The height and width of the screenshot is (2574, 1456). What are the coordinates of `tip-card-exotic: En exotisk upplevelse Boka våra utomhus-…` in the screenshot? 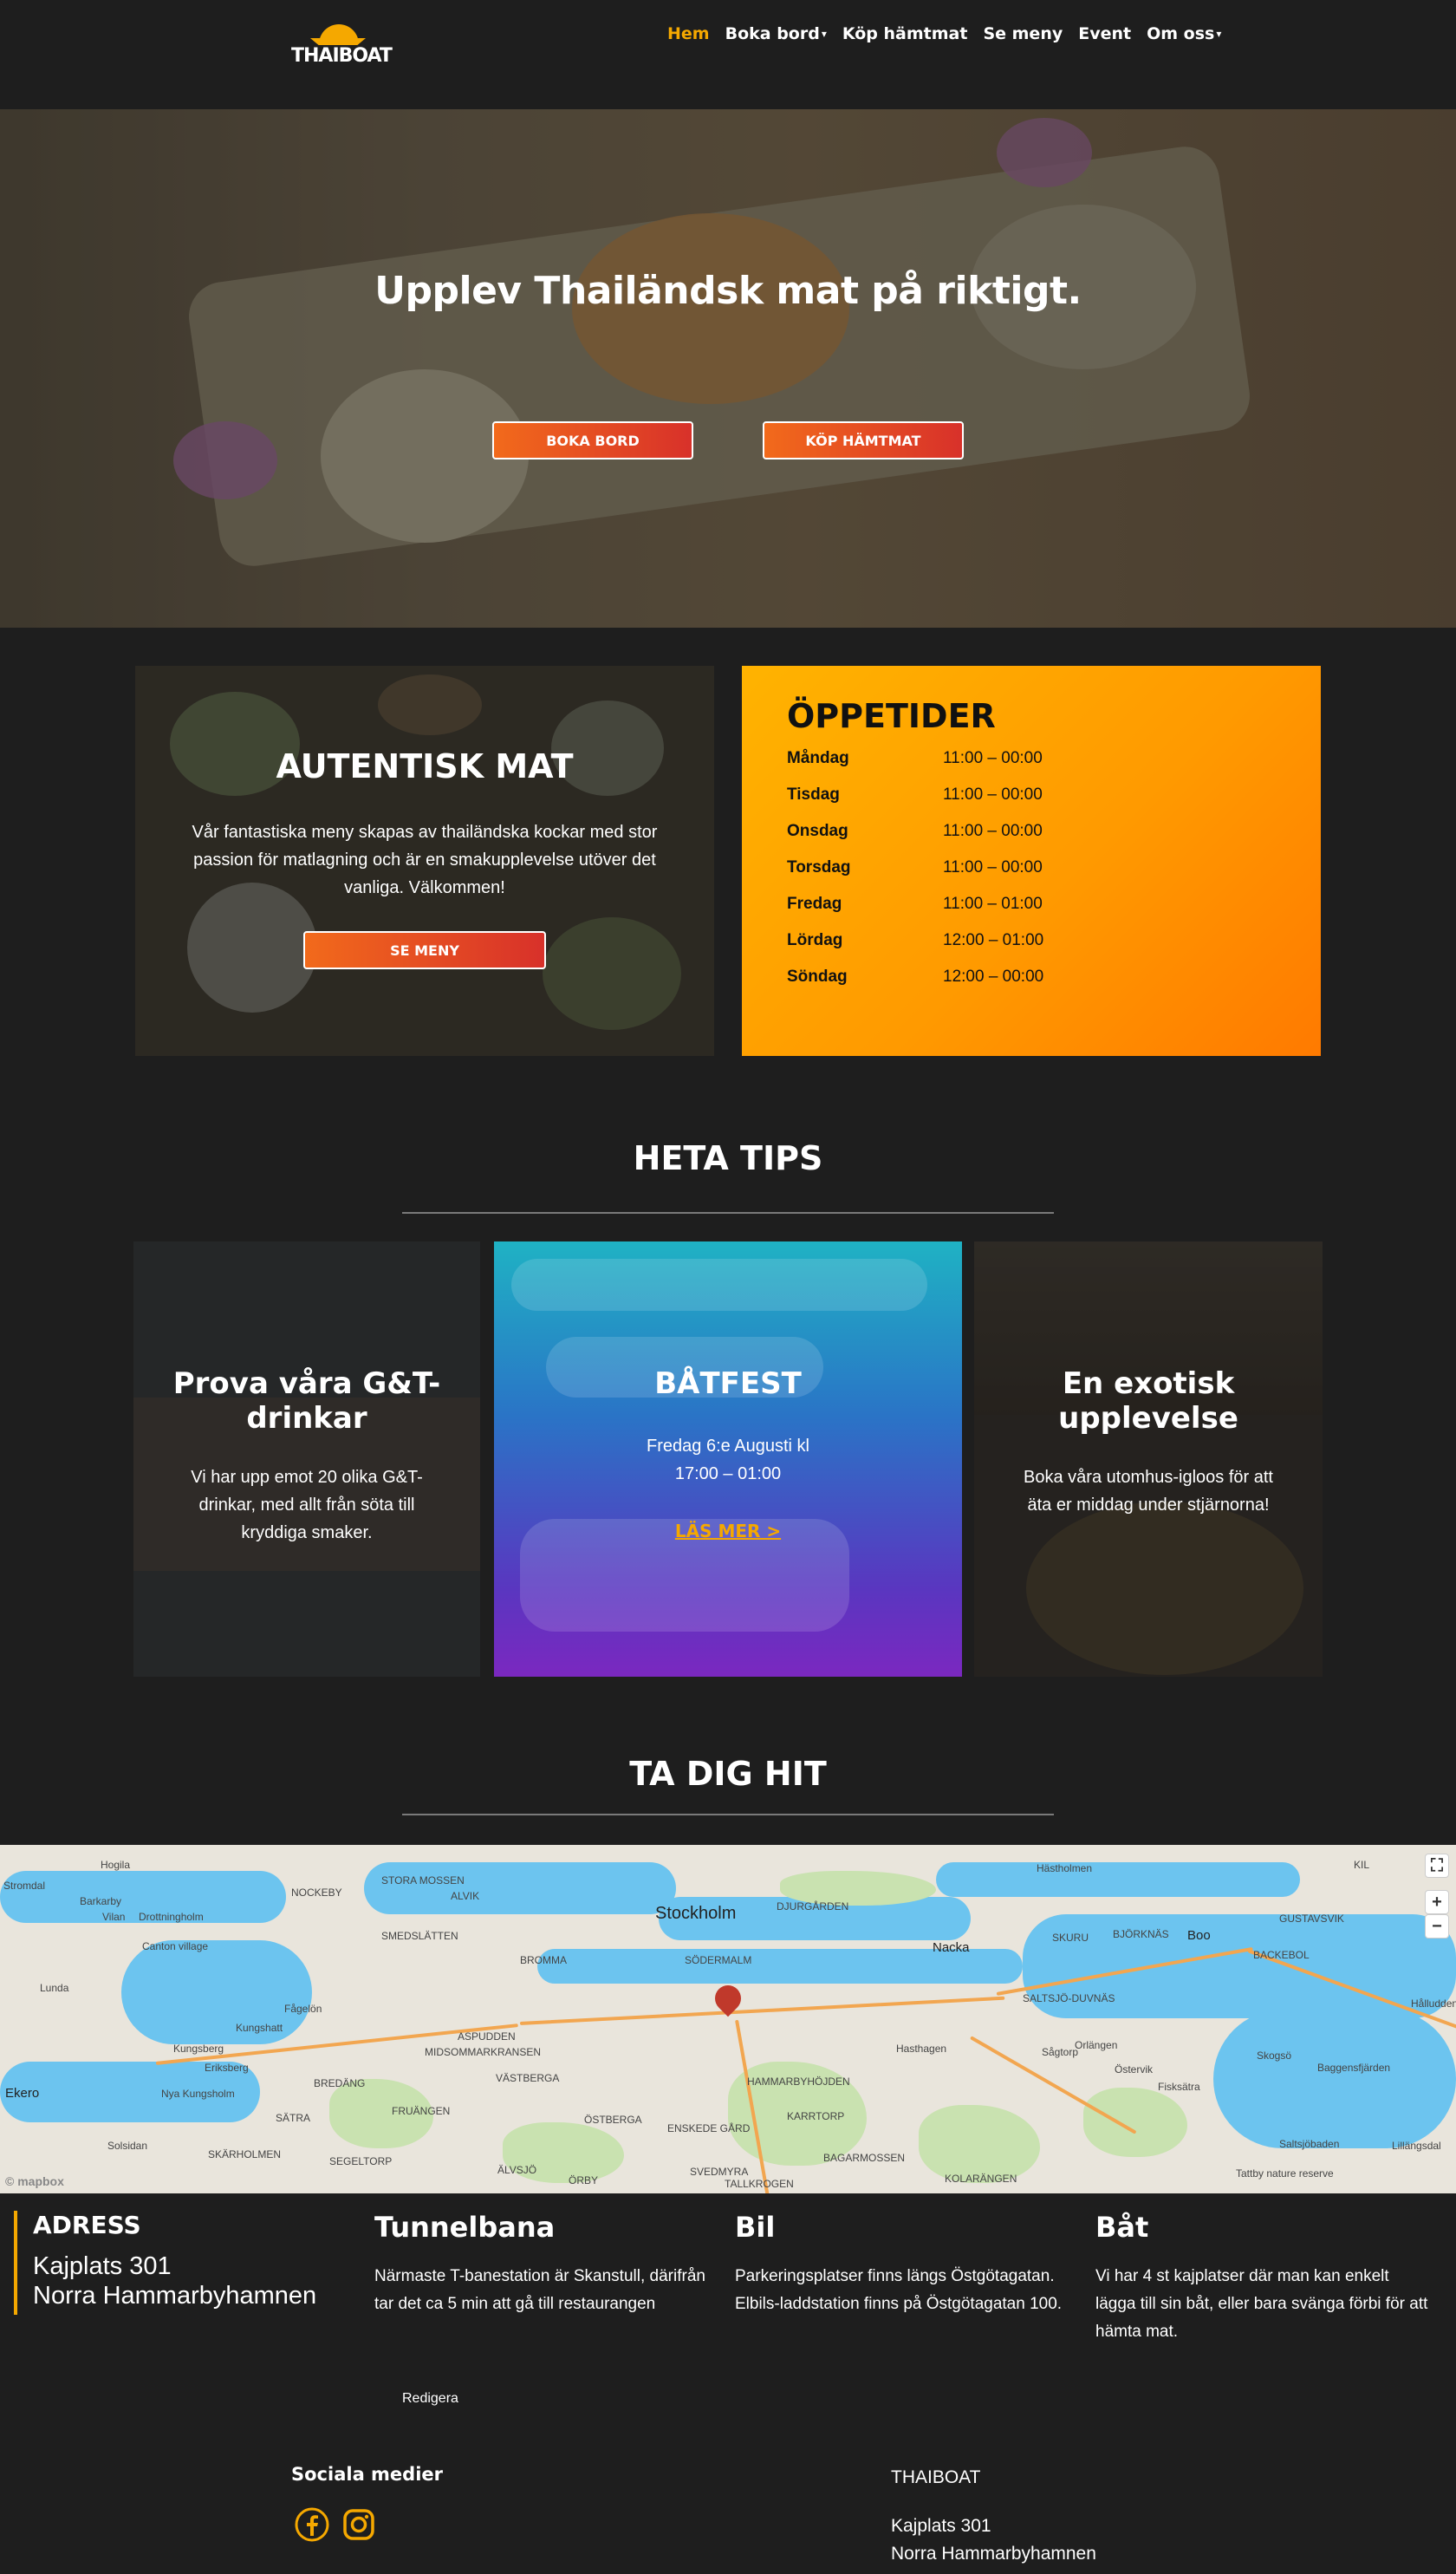 It's located at (1148, 1459).